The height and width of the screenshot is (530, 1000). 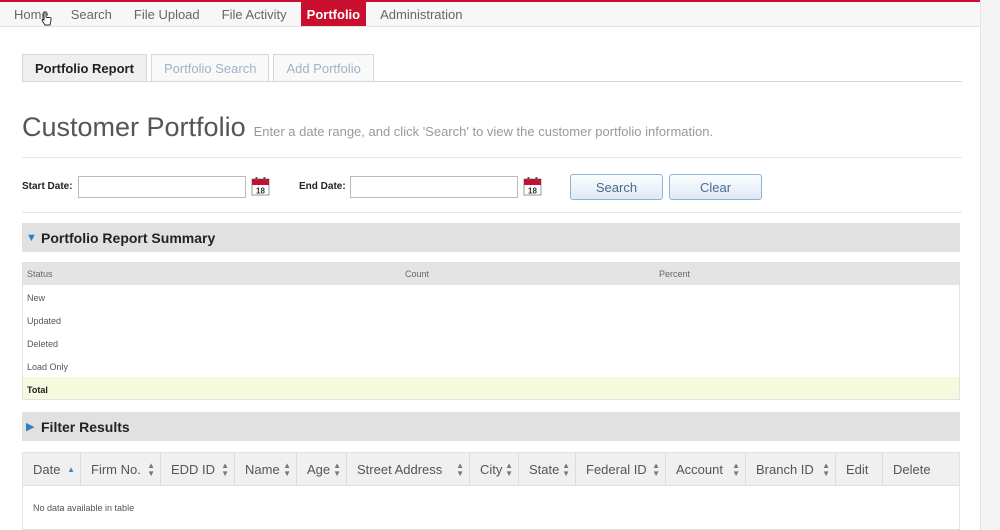 I want to click on date-range-form: Start Date: 18 End Date: 18 Search Clear, so click(x=492, y=187).